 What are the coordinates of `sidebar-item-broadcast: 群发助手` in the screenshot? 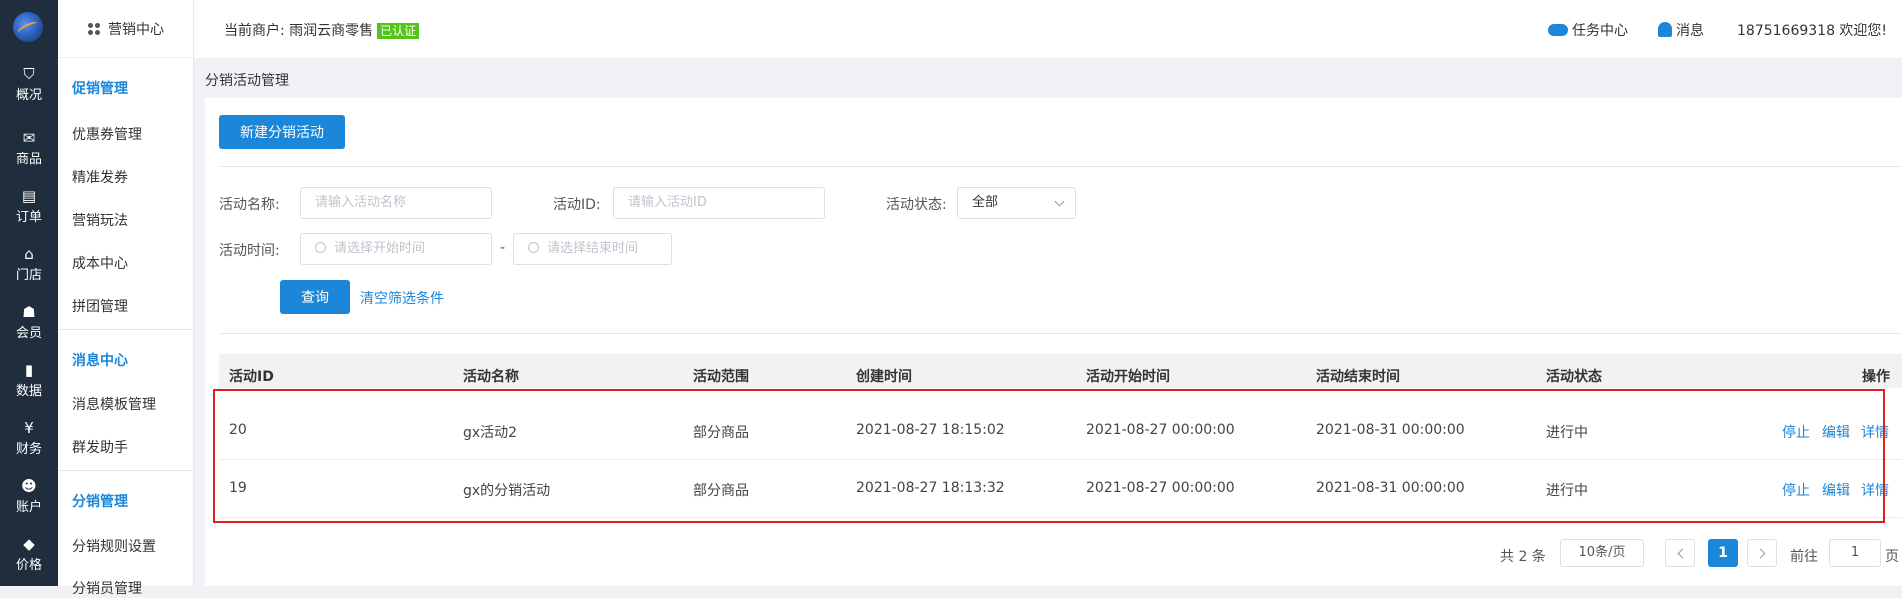 It's located at (100, 447).